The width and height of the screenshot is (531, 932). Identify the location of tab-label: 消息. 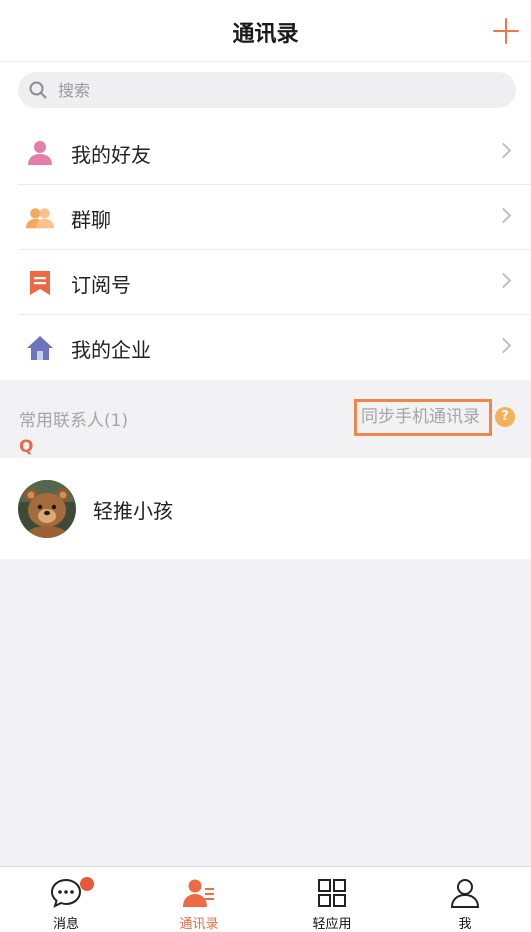
(65, 924).